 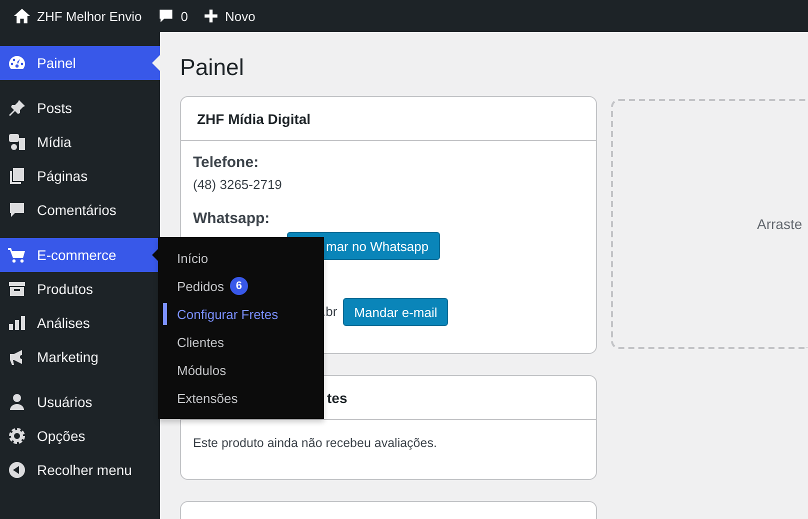 I want to click on new-link: Novo, so click(x=230, y=16).